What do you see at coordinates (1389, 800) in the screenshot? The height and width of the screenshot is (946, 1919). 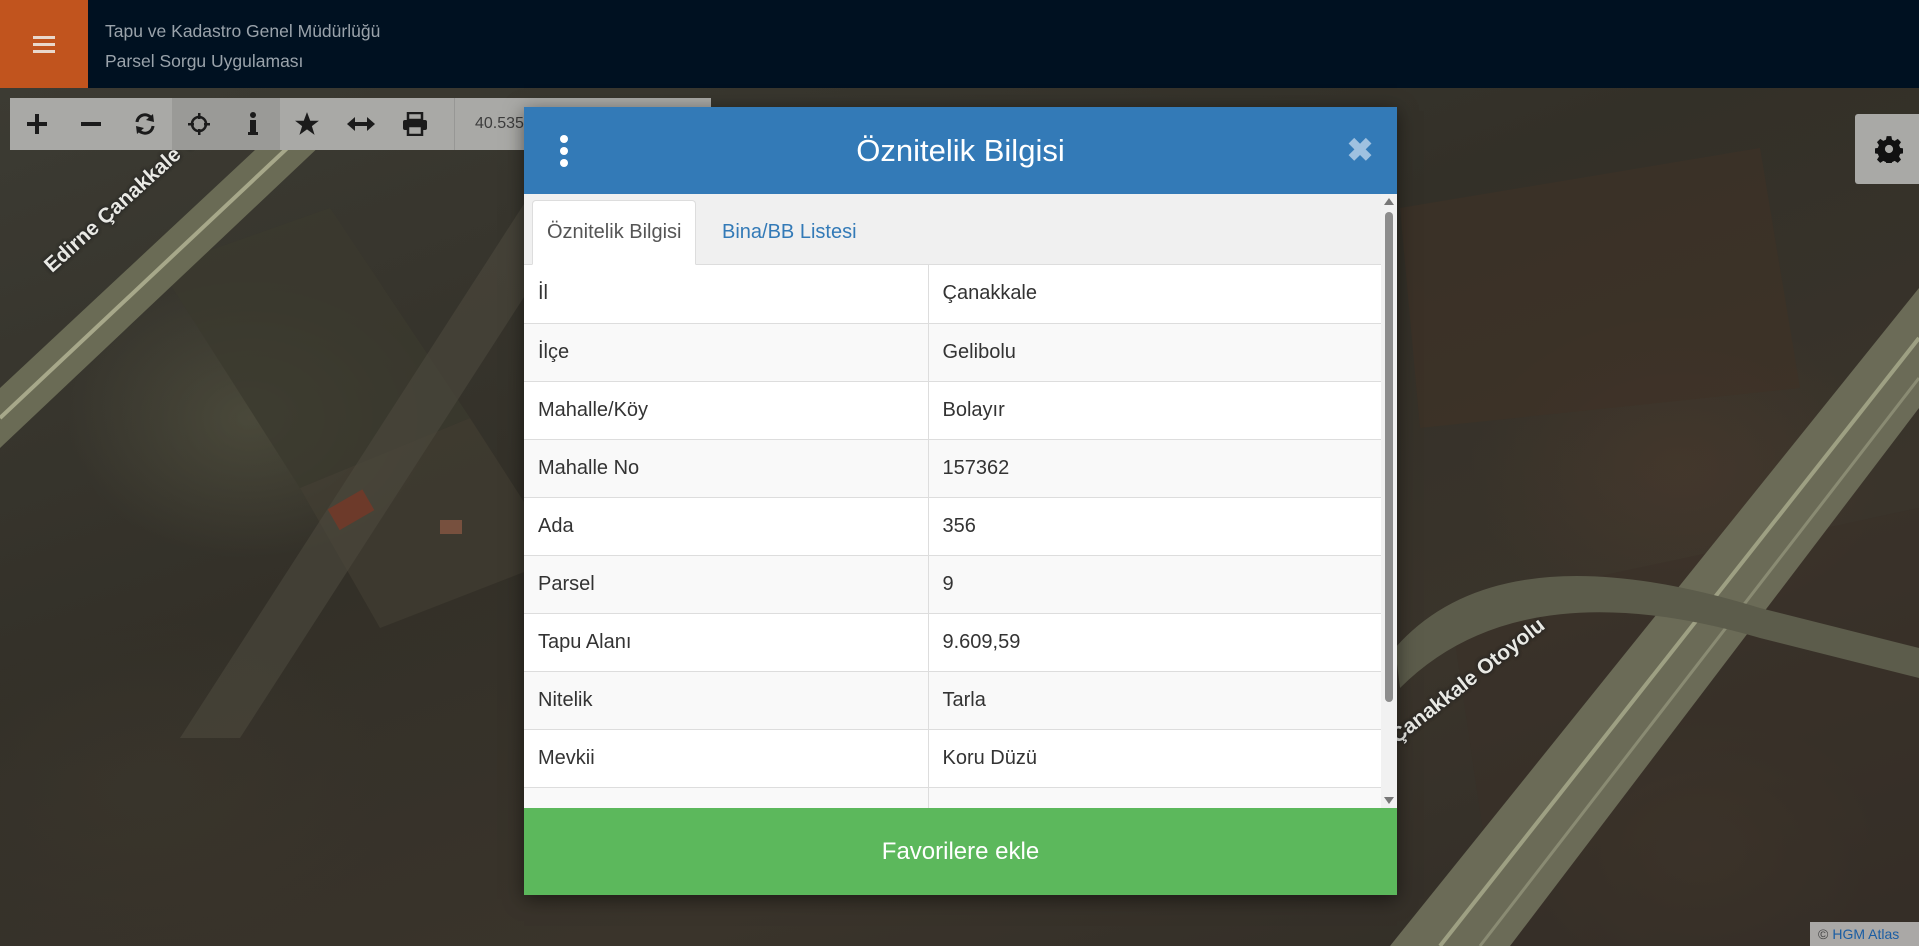 I see `scroll-down-arrow-icon` at bounding box center [1389, 800].